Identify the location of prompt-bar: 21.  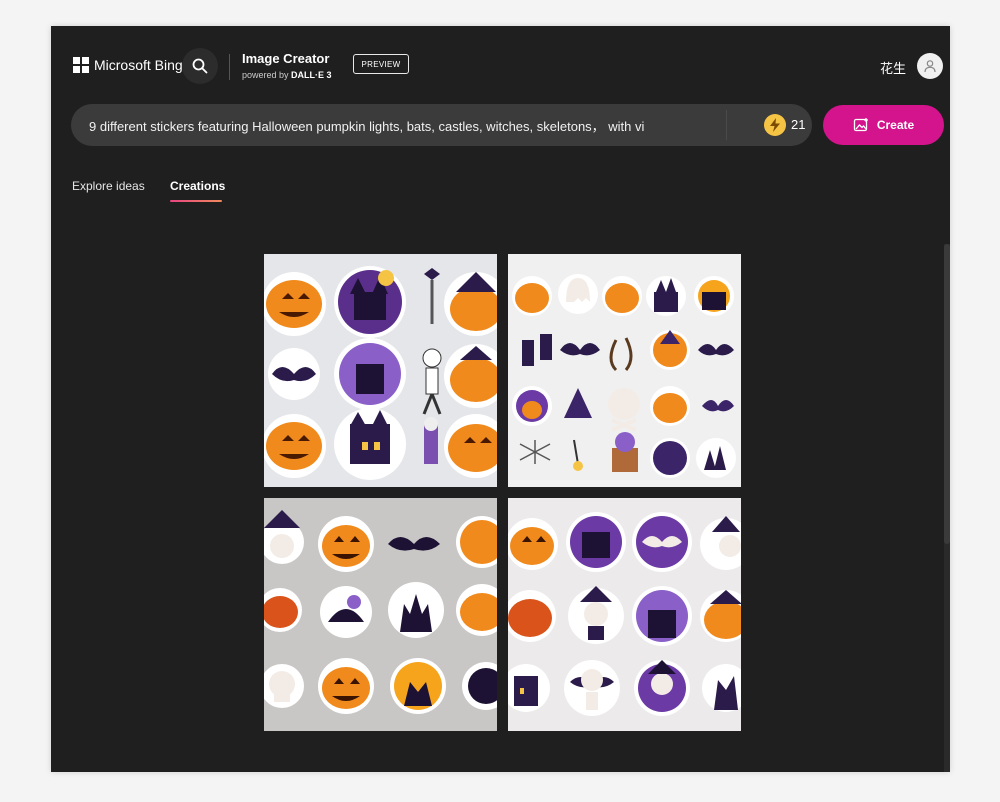
(441, 125).